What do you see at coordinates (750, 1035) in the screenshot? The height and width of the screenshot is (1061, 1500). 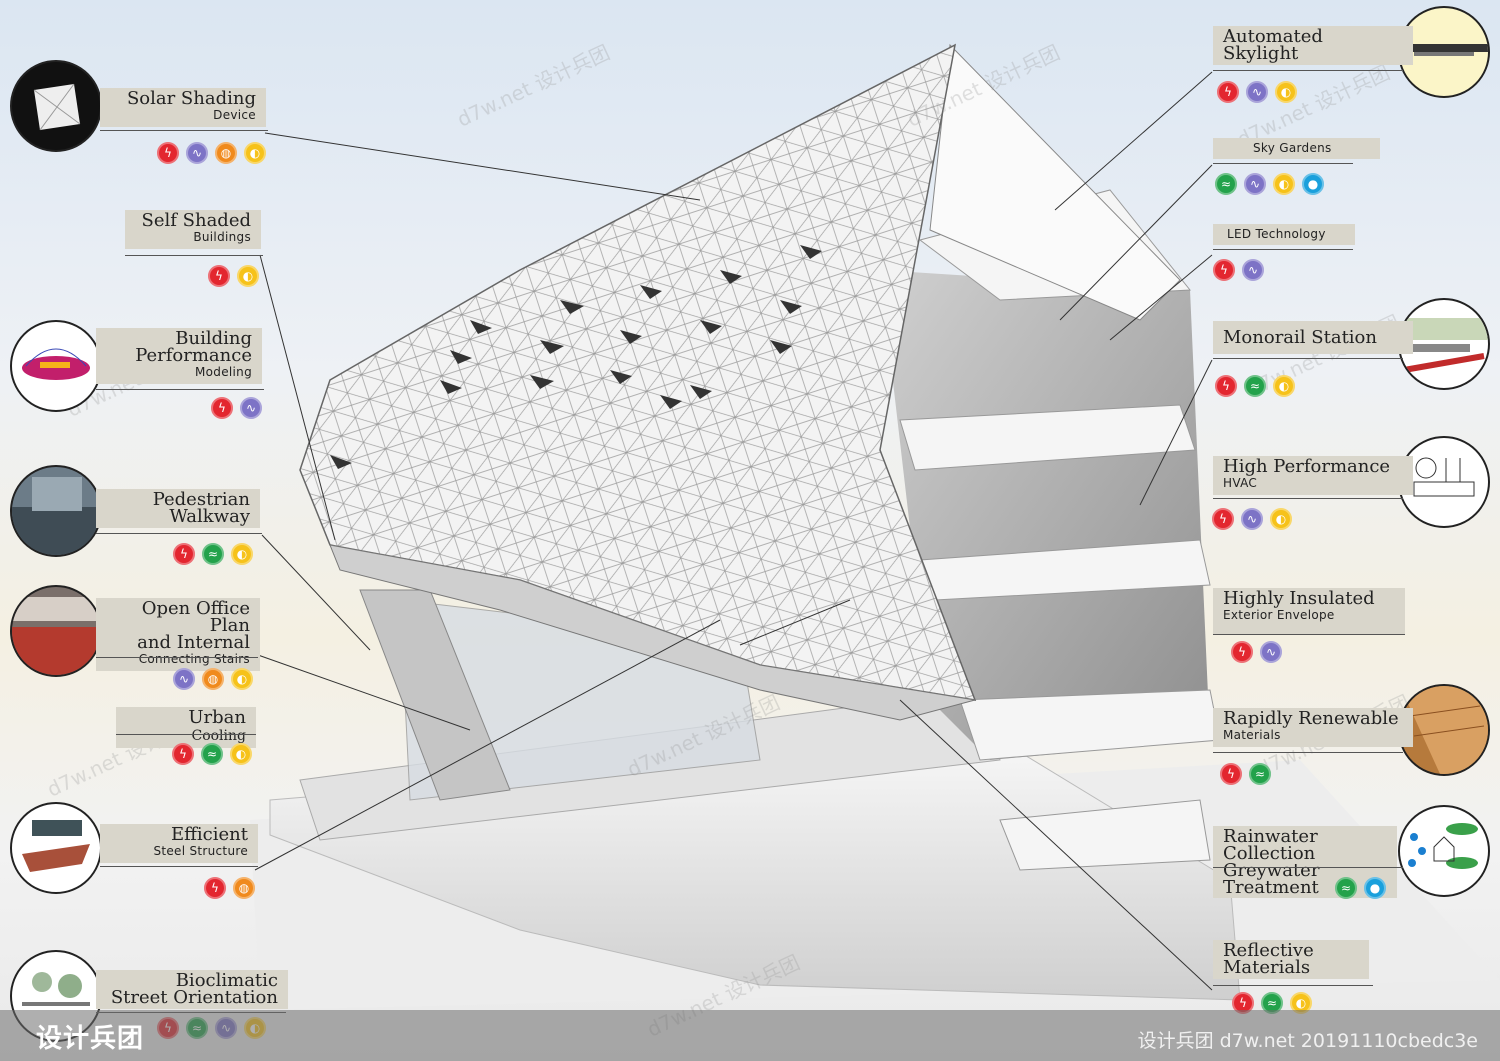 I see `footer-bar: 设计兵团 d7w.net 20191110cbedc3e` at bounding box center [750, 1035].